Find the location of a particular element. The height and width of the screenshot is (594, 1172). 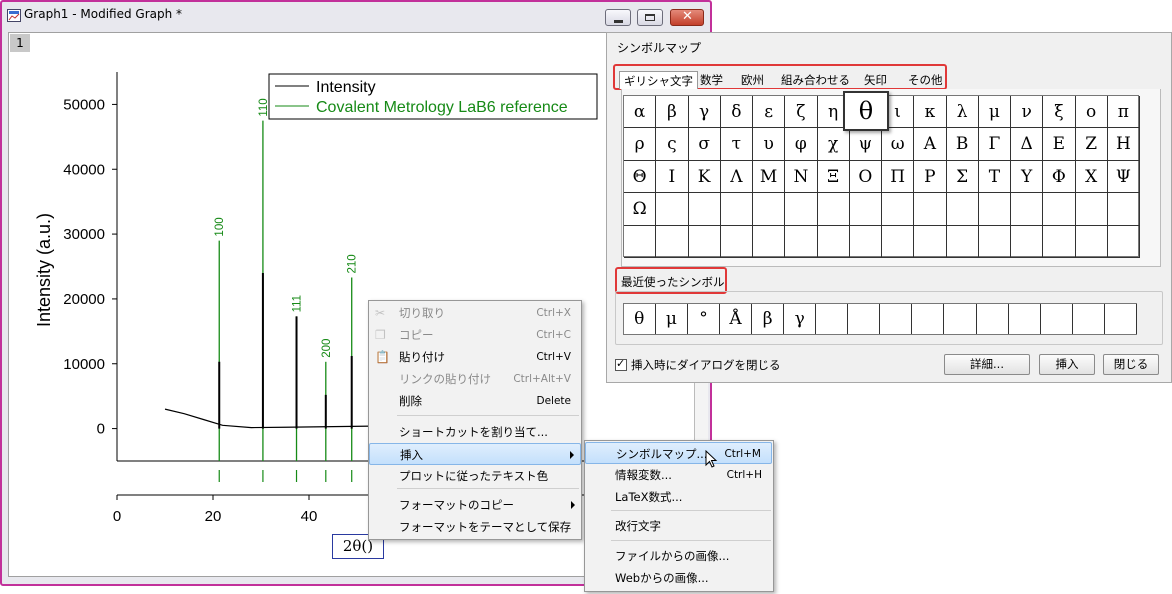

context-menu-item: プロットに従ったテキスト色 is located at coordinates (475, 476).